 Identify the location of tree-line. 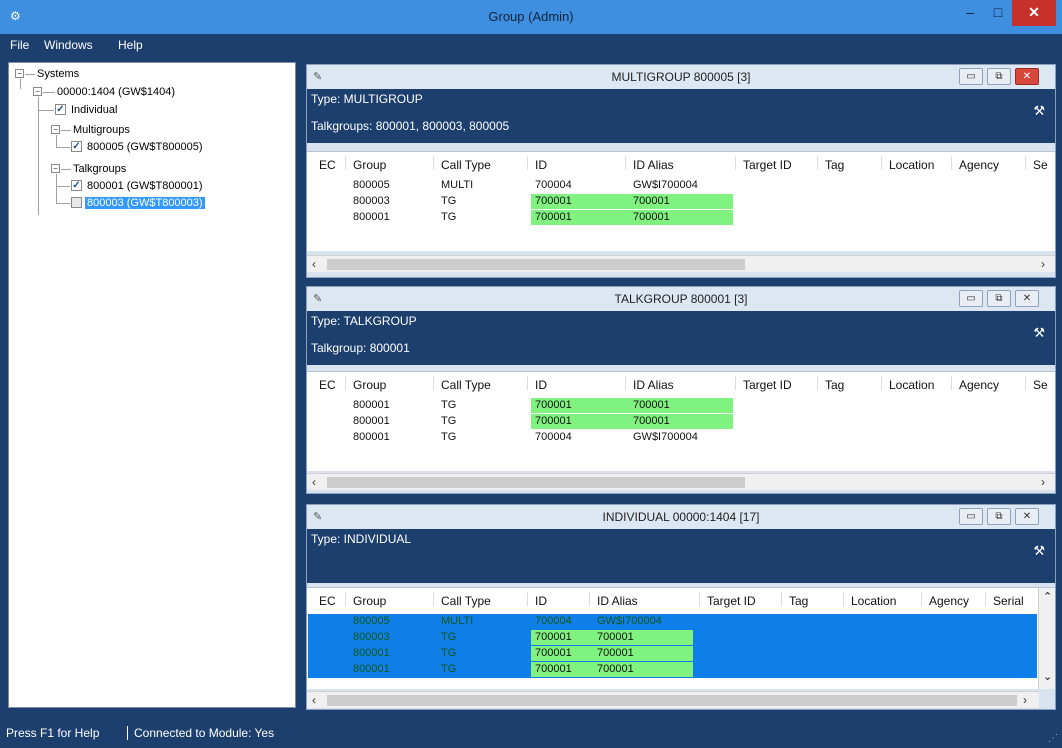
(63, 147).